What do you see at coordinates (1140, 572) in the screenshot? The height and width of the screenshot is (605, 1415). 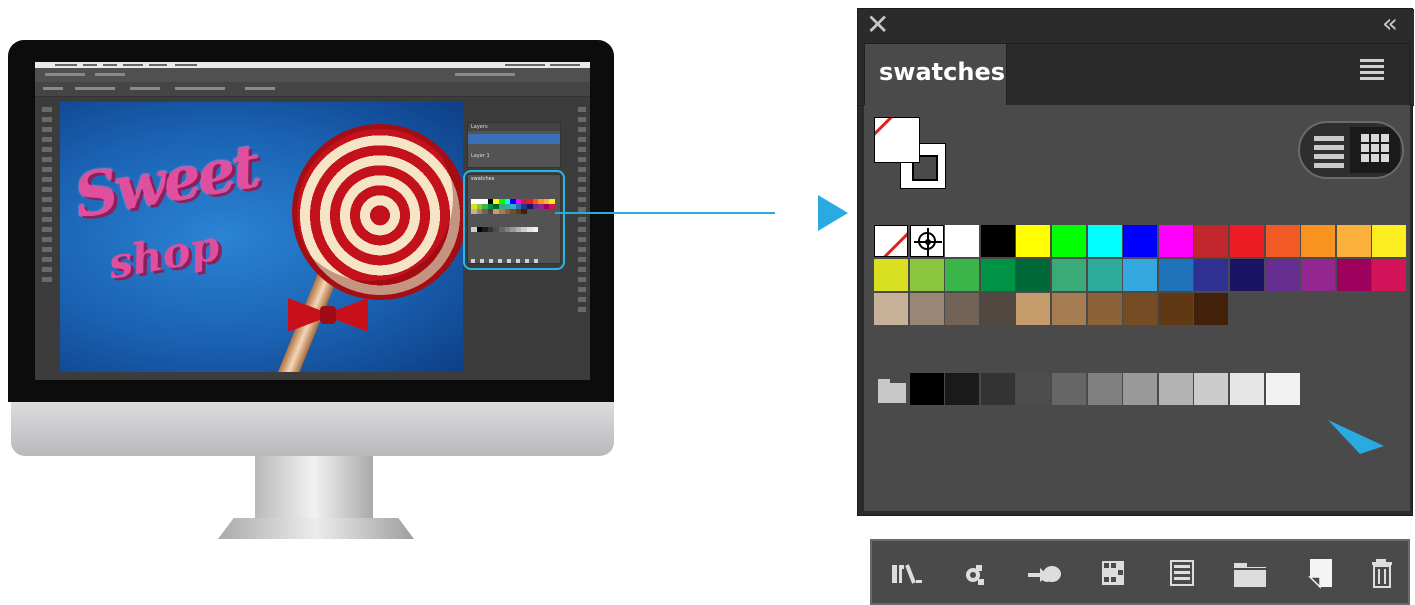 I see `panel-bottom-toolbar` at bounding box center [1140, 572].